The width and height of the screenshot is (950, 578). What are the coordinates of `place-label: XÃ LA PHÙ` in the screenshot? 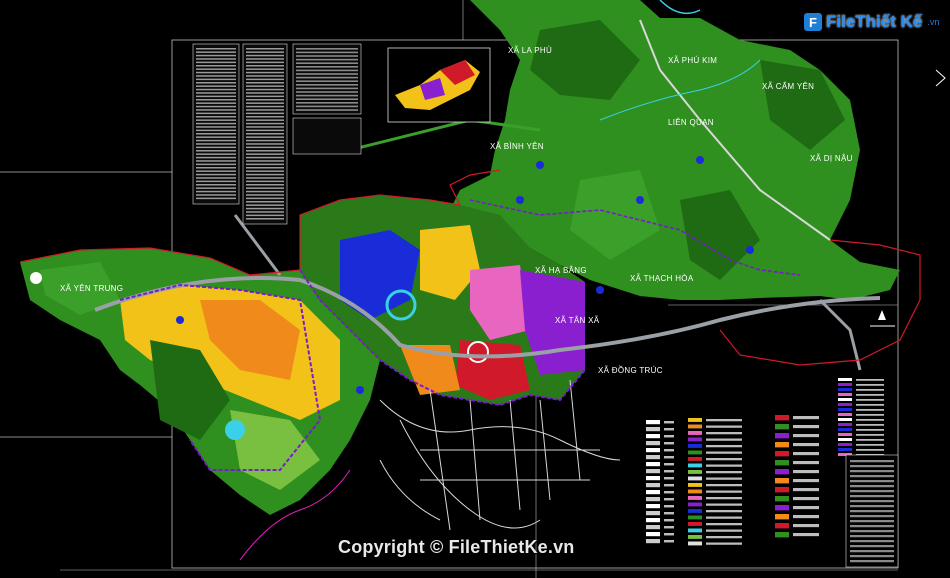 It's located at (530, 50).